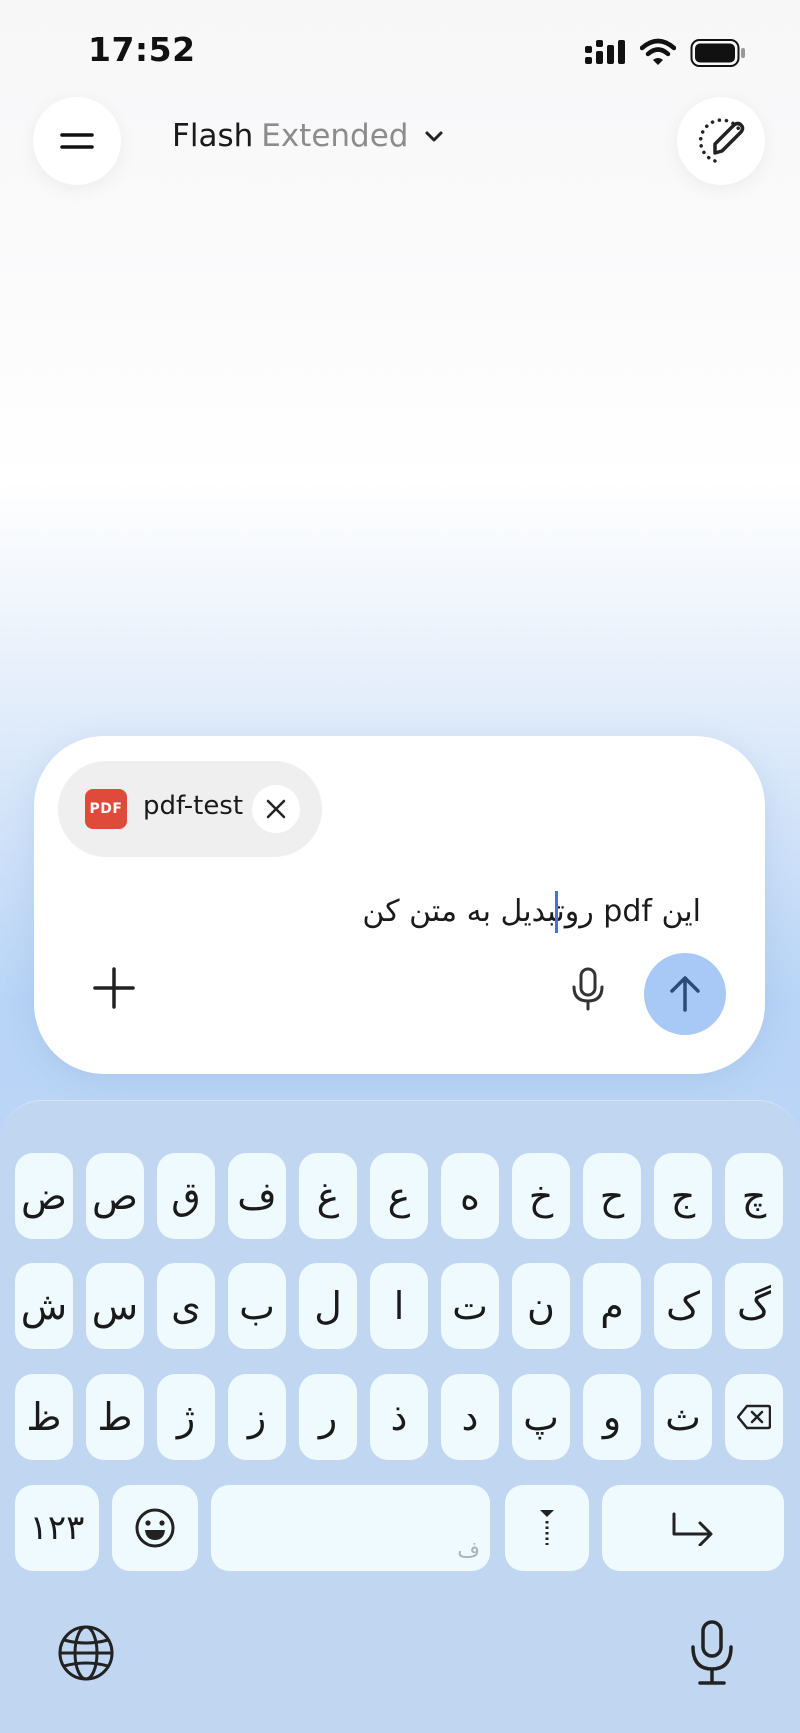 Image resolution: width=800 pixels, height=1733 pixels. I want to click on key: پ, so click(541, 1417).